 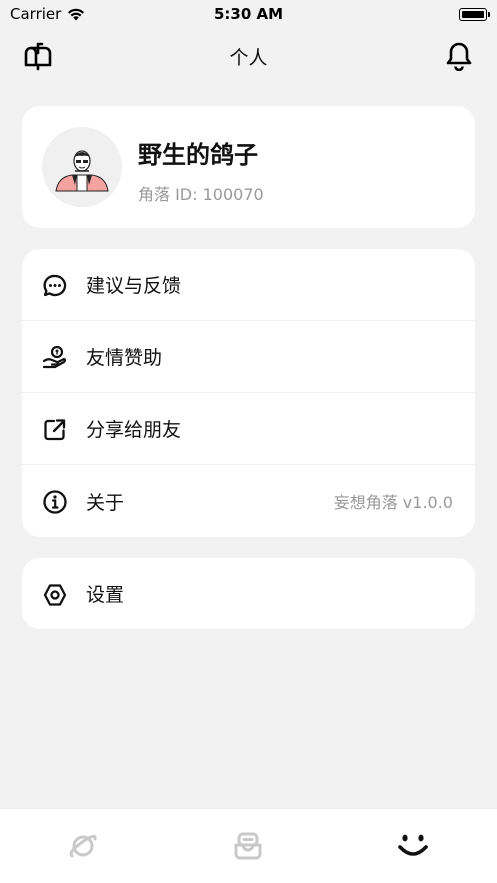 I want to click on planet-icon, so click(x=83, y=846).